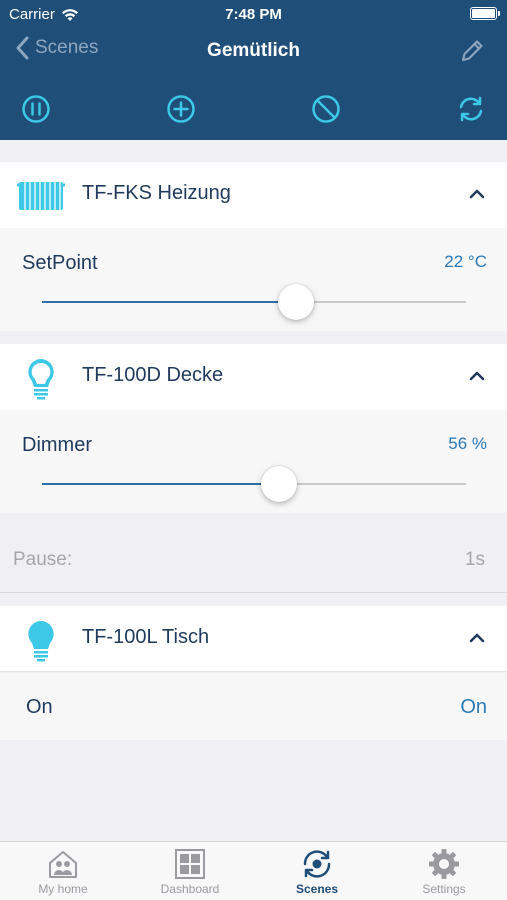 The image size is (507, 900). I want to click on param-label: On, so click(39, 707).